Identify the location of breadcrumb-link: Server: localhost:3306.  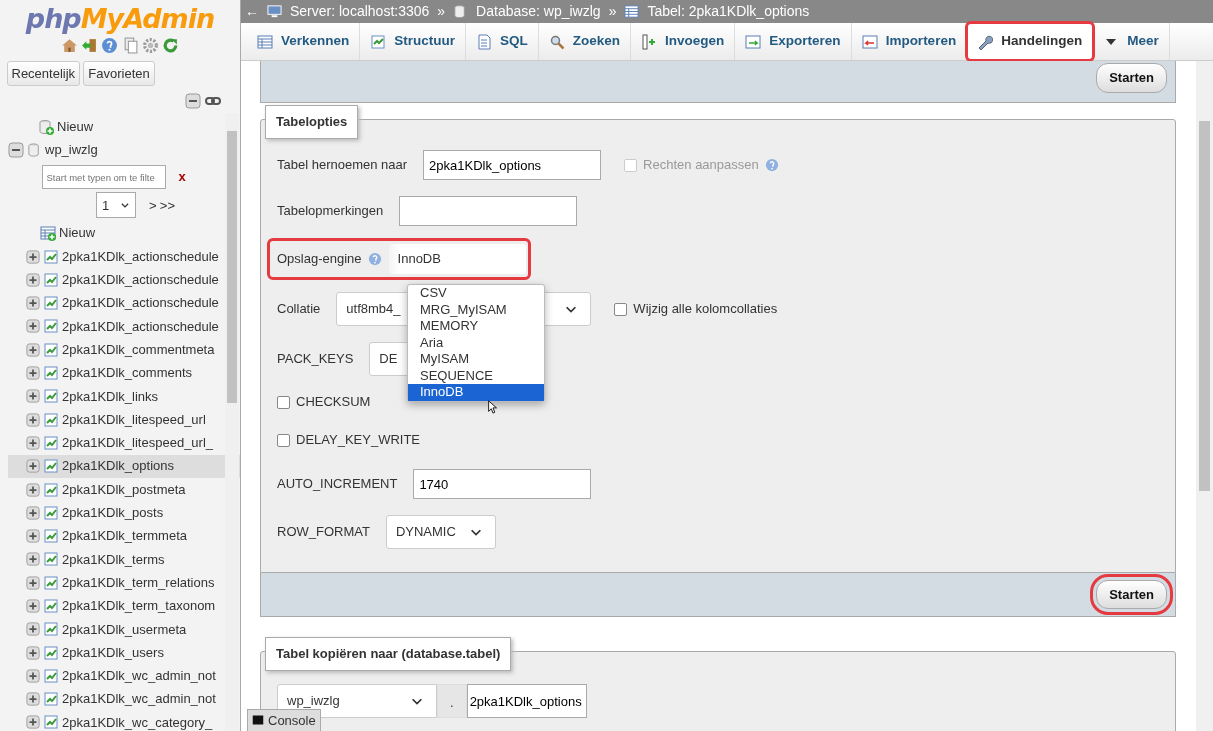
(360, 11).